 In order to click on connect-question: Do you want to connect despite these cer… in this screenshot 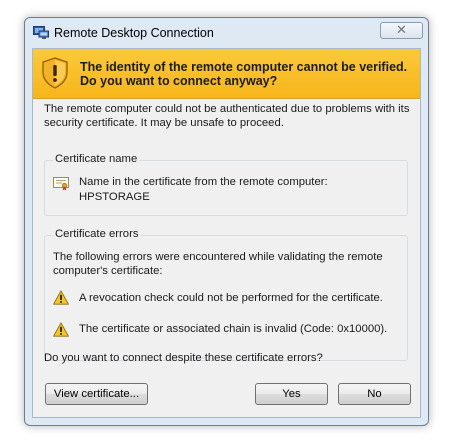, I will do `click(183, 358)`.